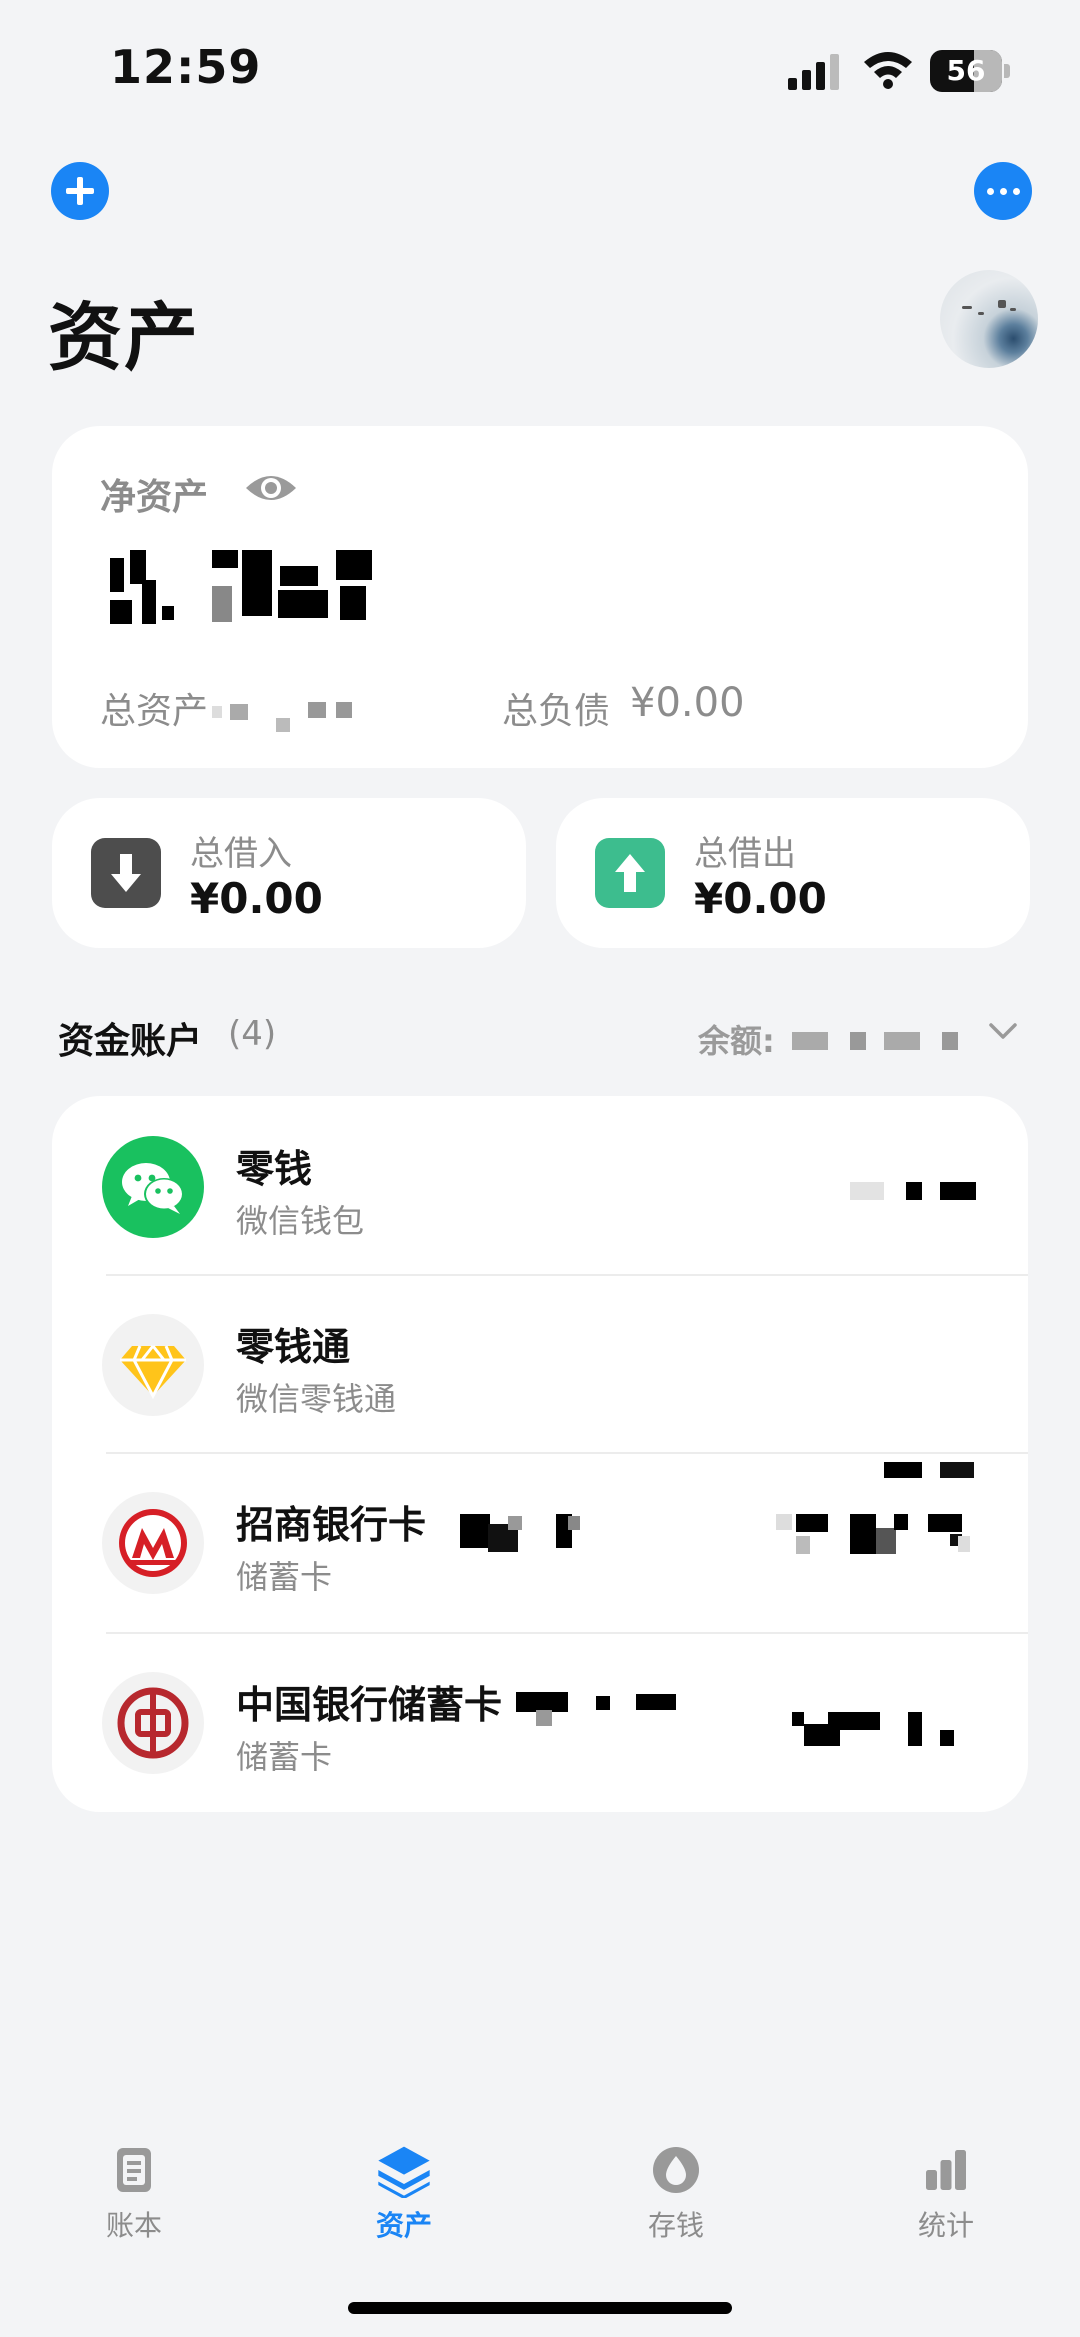 This screenshot has width=1080, height=2337. What do you see at coordinates (630, 873) in the screenshot?
I see `upload-arrow-icon` at bounding box center [630, 873].